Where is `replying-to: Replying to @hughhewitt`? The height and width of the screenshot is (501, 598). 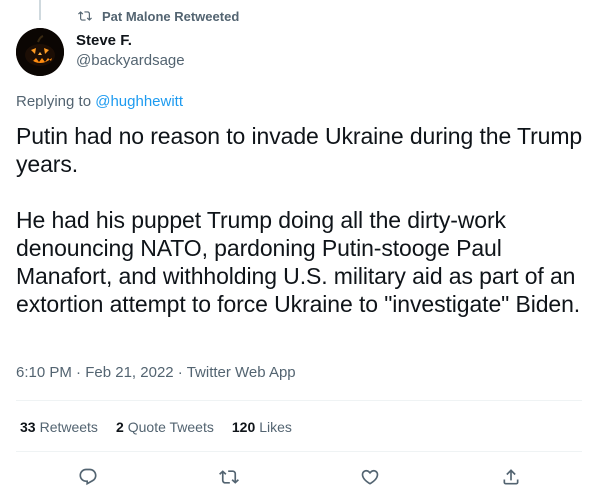
replying-to: Replying to @hughhewitt is located at coordinates (99, 101).